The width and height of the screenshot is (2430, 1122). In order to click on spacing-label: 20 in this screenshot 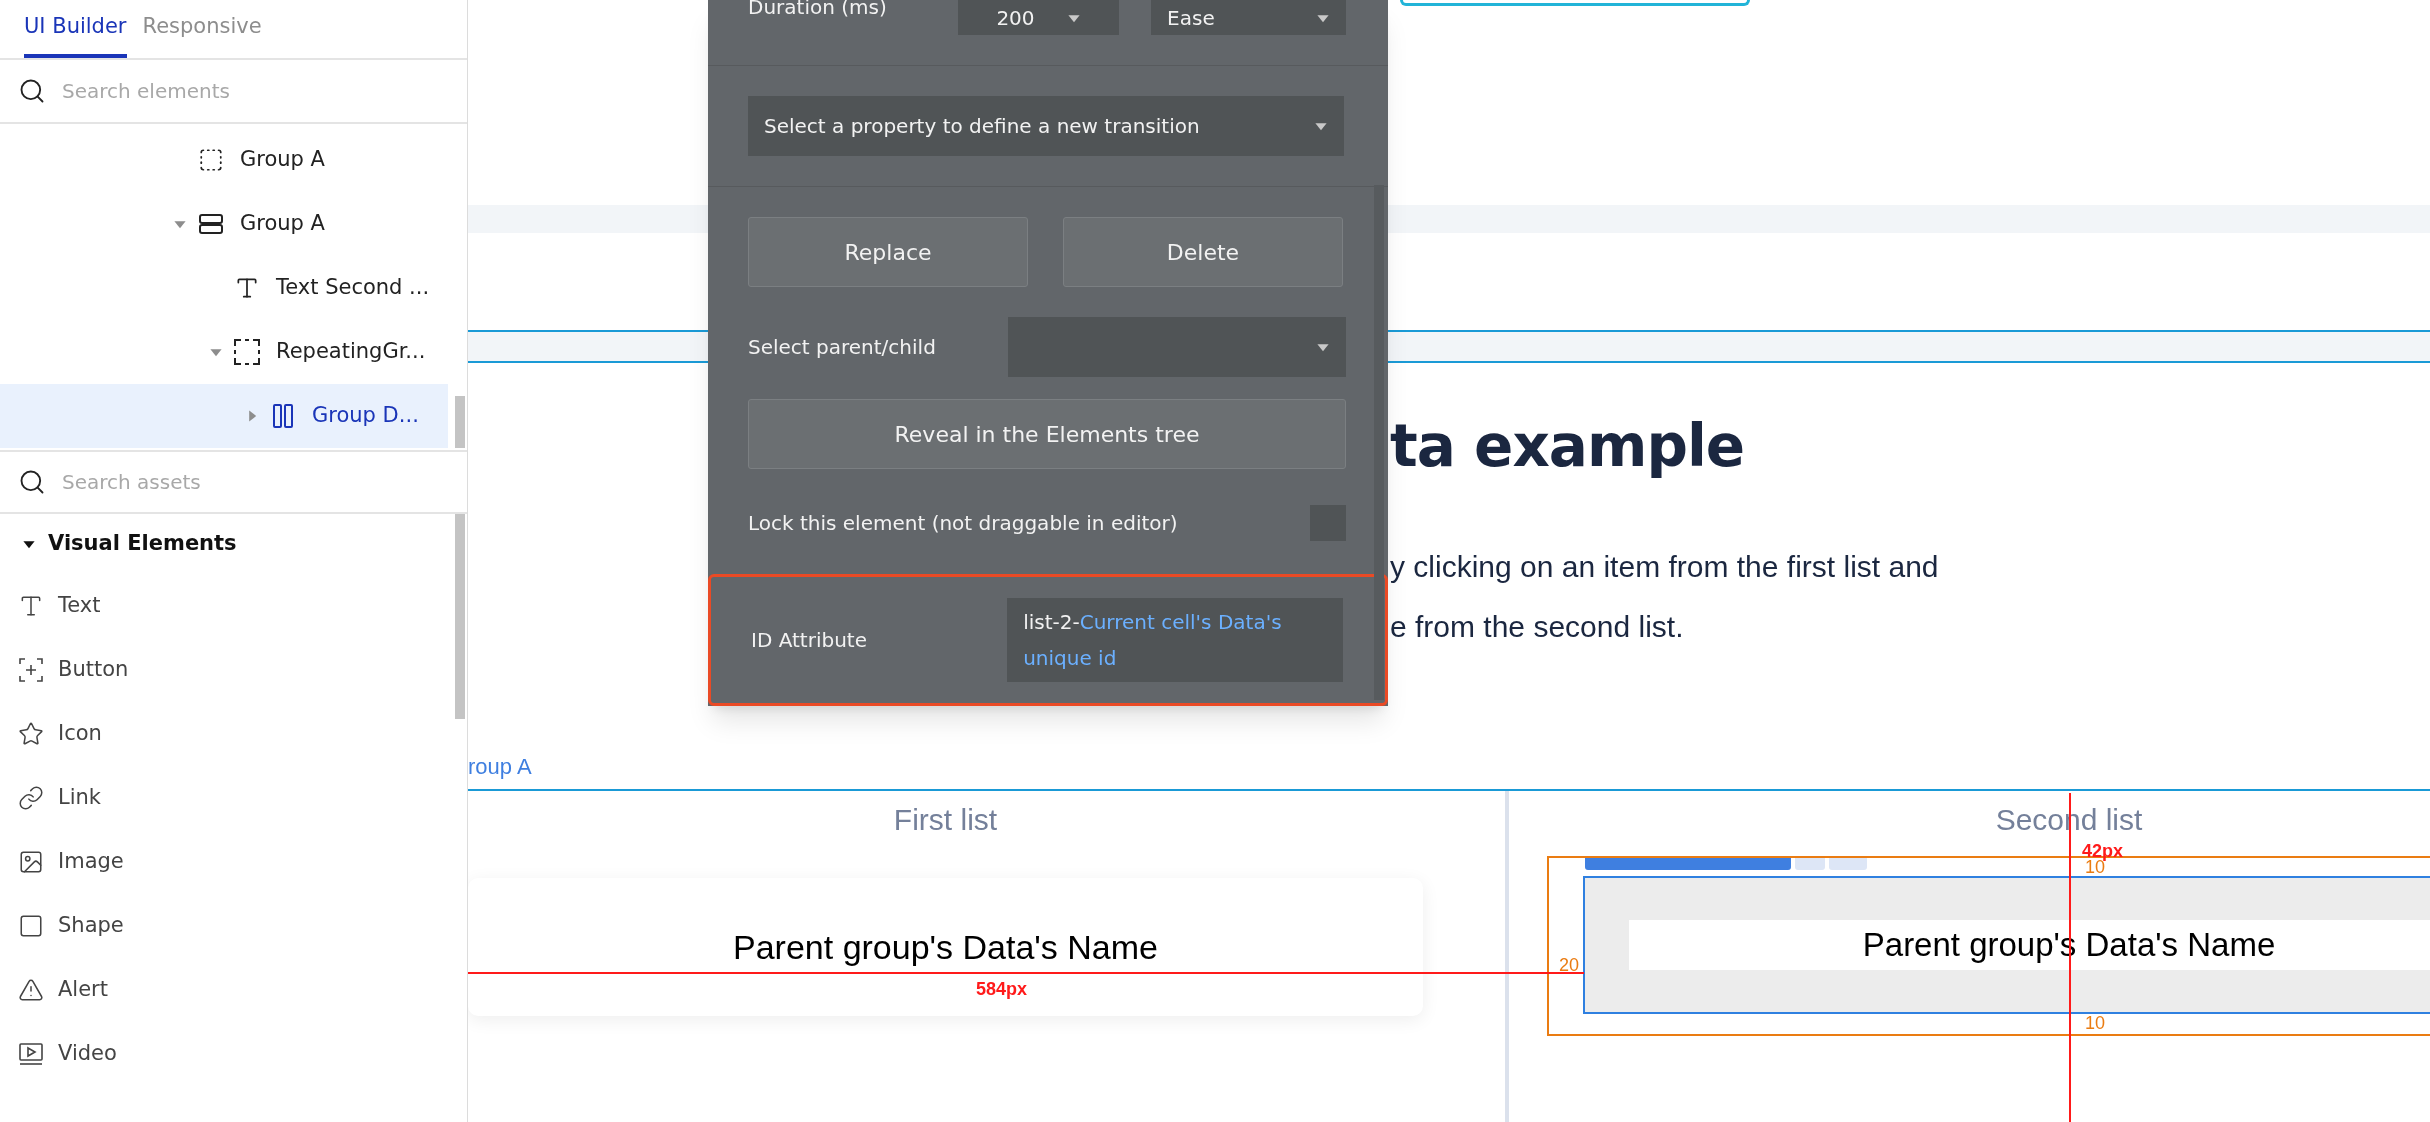, I will do `click(1569, 965)`.